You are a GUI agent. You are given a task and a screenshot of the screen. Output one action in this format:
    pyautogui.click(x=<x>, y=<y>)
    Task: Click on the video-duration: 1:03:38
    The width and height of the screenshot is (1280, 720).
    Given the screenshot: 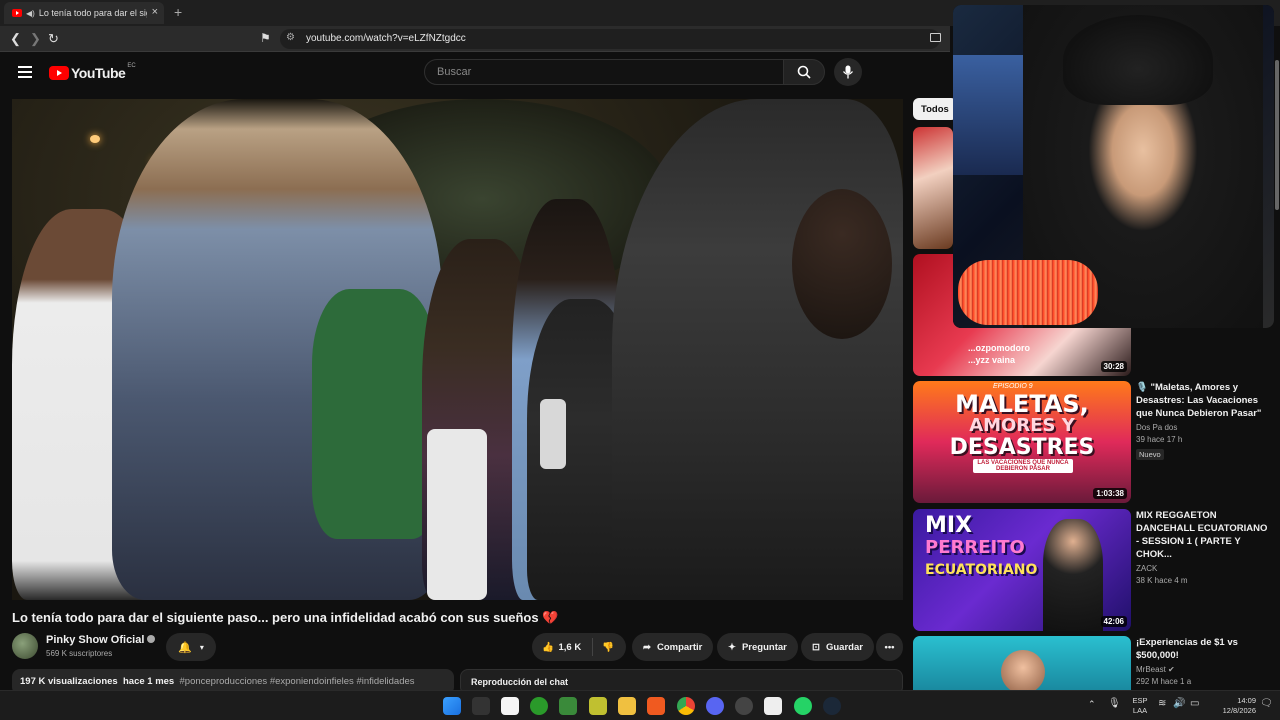 What is the action you would take?
    pyautogui.click(x=1110, y=493)
    